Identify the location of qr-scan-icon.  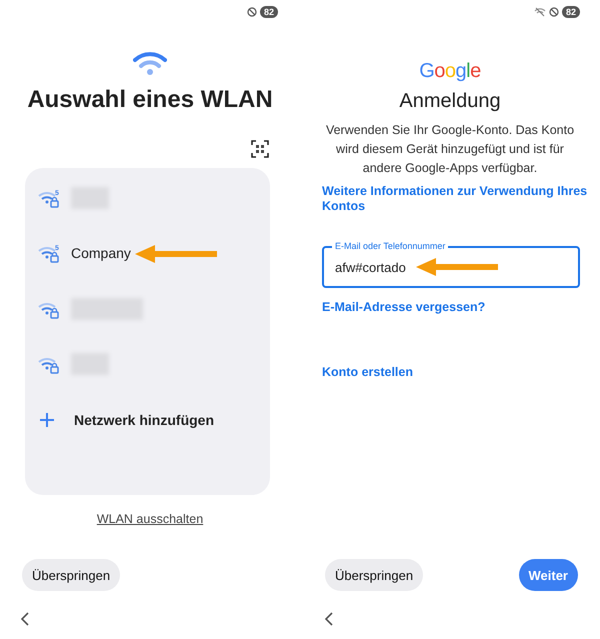
(260, 149).